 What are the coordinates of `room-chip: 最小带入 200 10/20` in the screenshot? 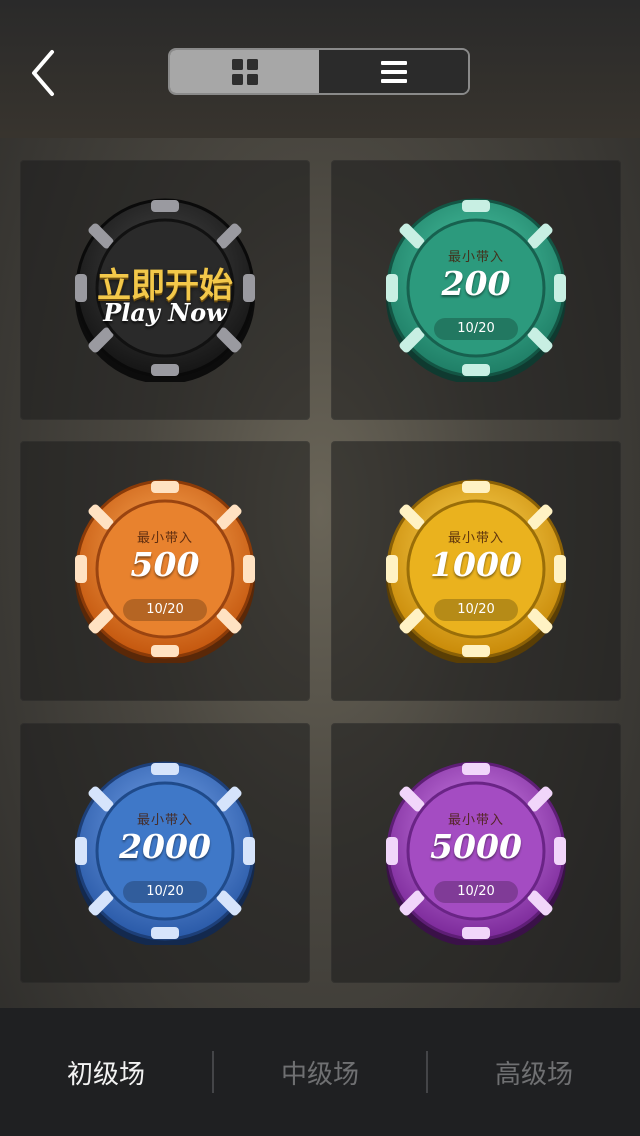 It's located at (476, 290).